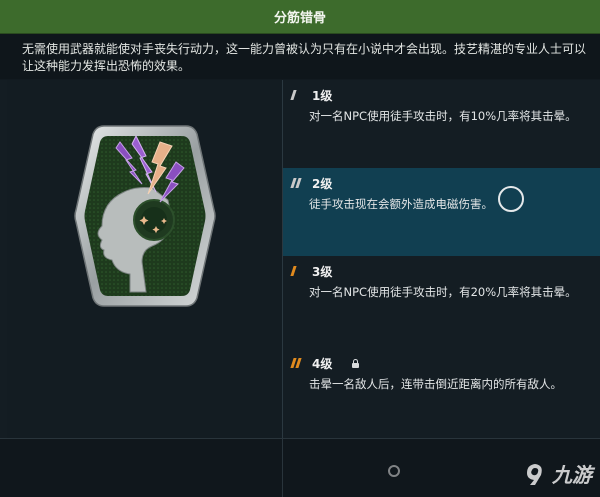 The width and height of the screenshot is (600, 497). Describe the element at coordinates (322, 183) in the screenshot. I see `rank-label: 2级` at that location.